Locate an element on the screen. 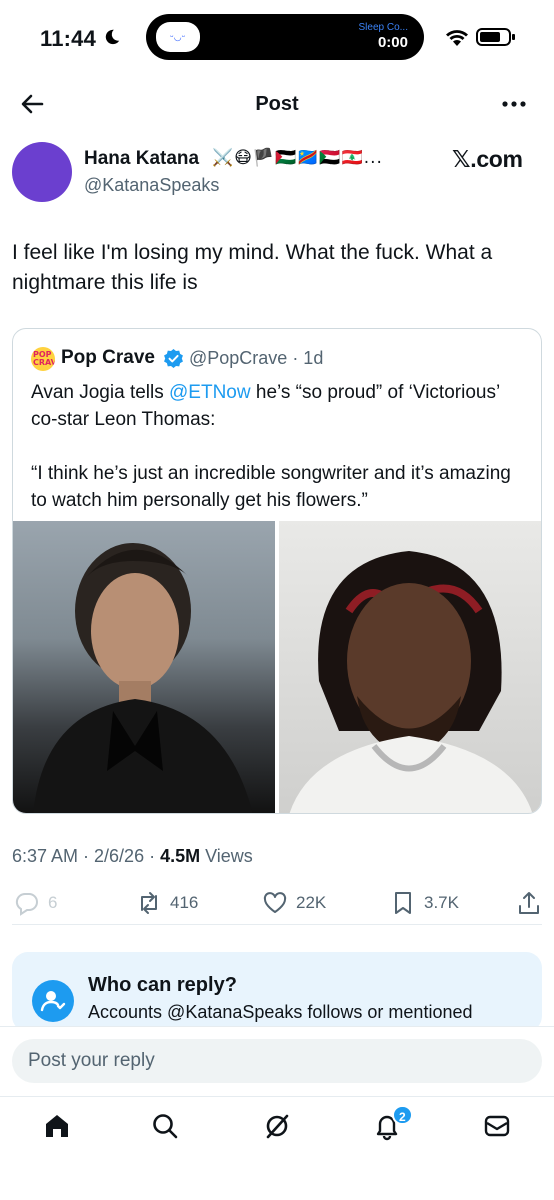 Image resolution: width=554 pixels, height=1200 pixels. like-button: 22K is located at coordinates (294, 903).